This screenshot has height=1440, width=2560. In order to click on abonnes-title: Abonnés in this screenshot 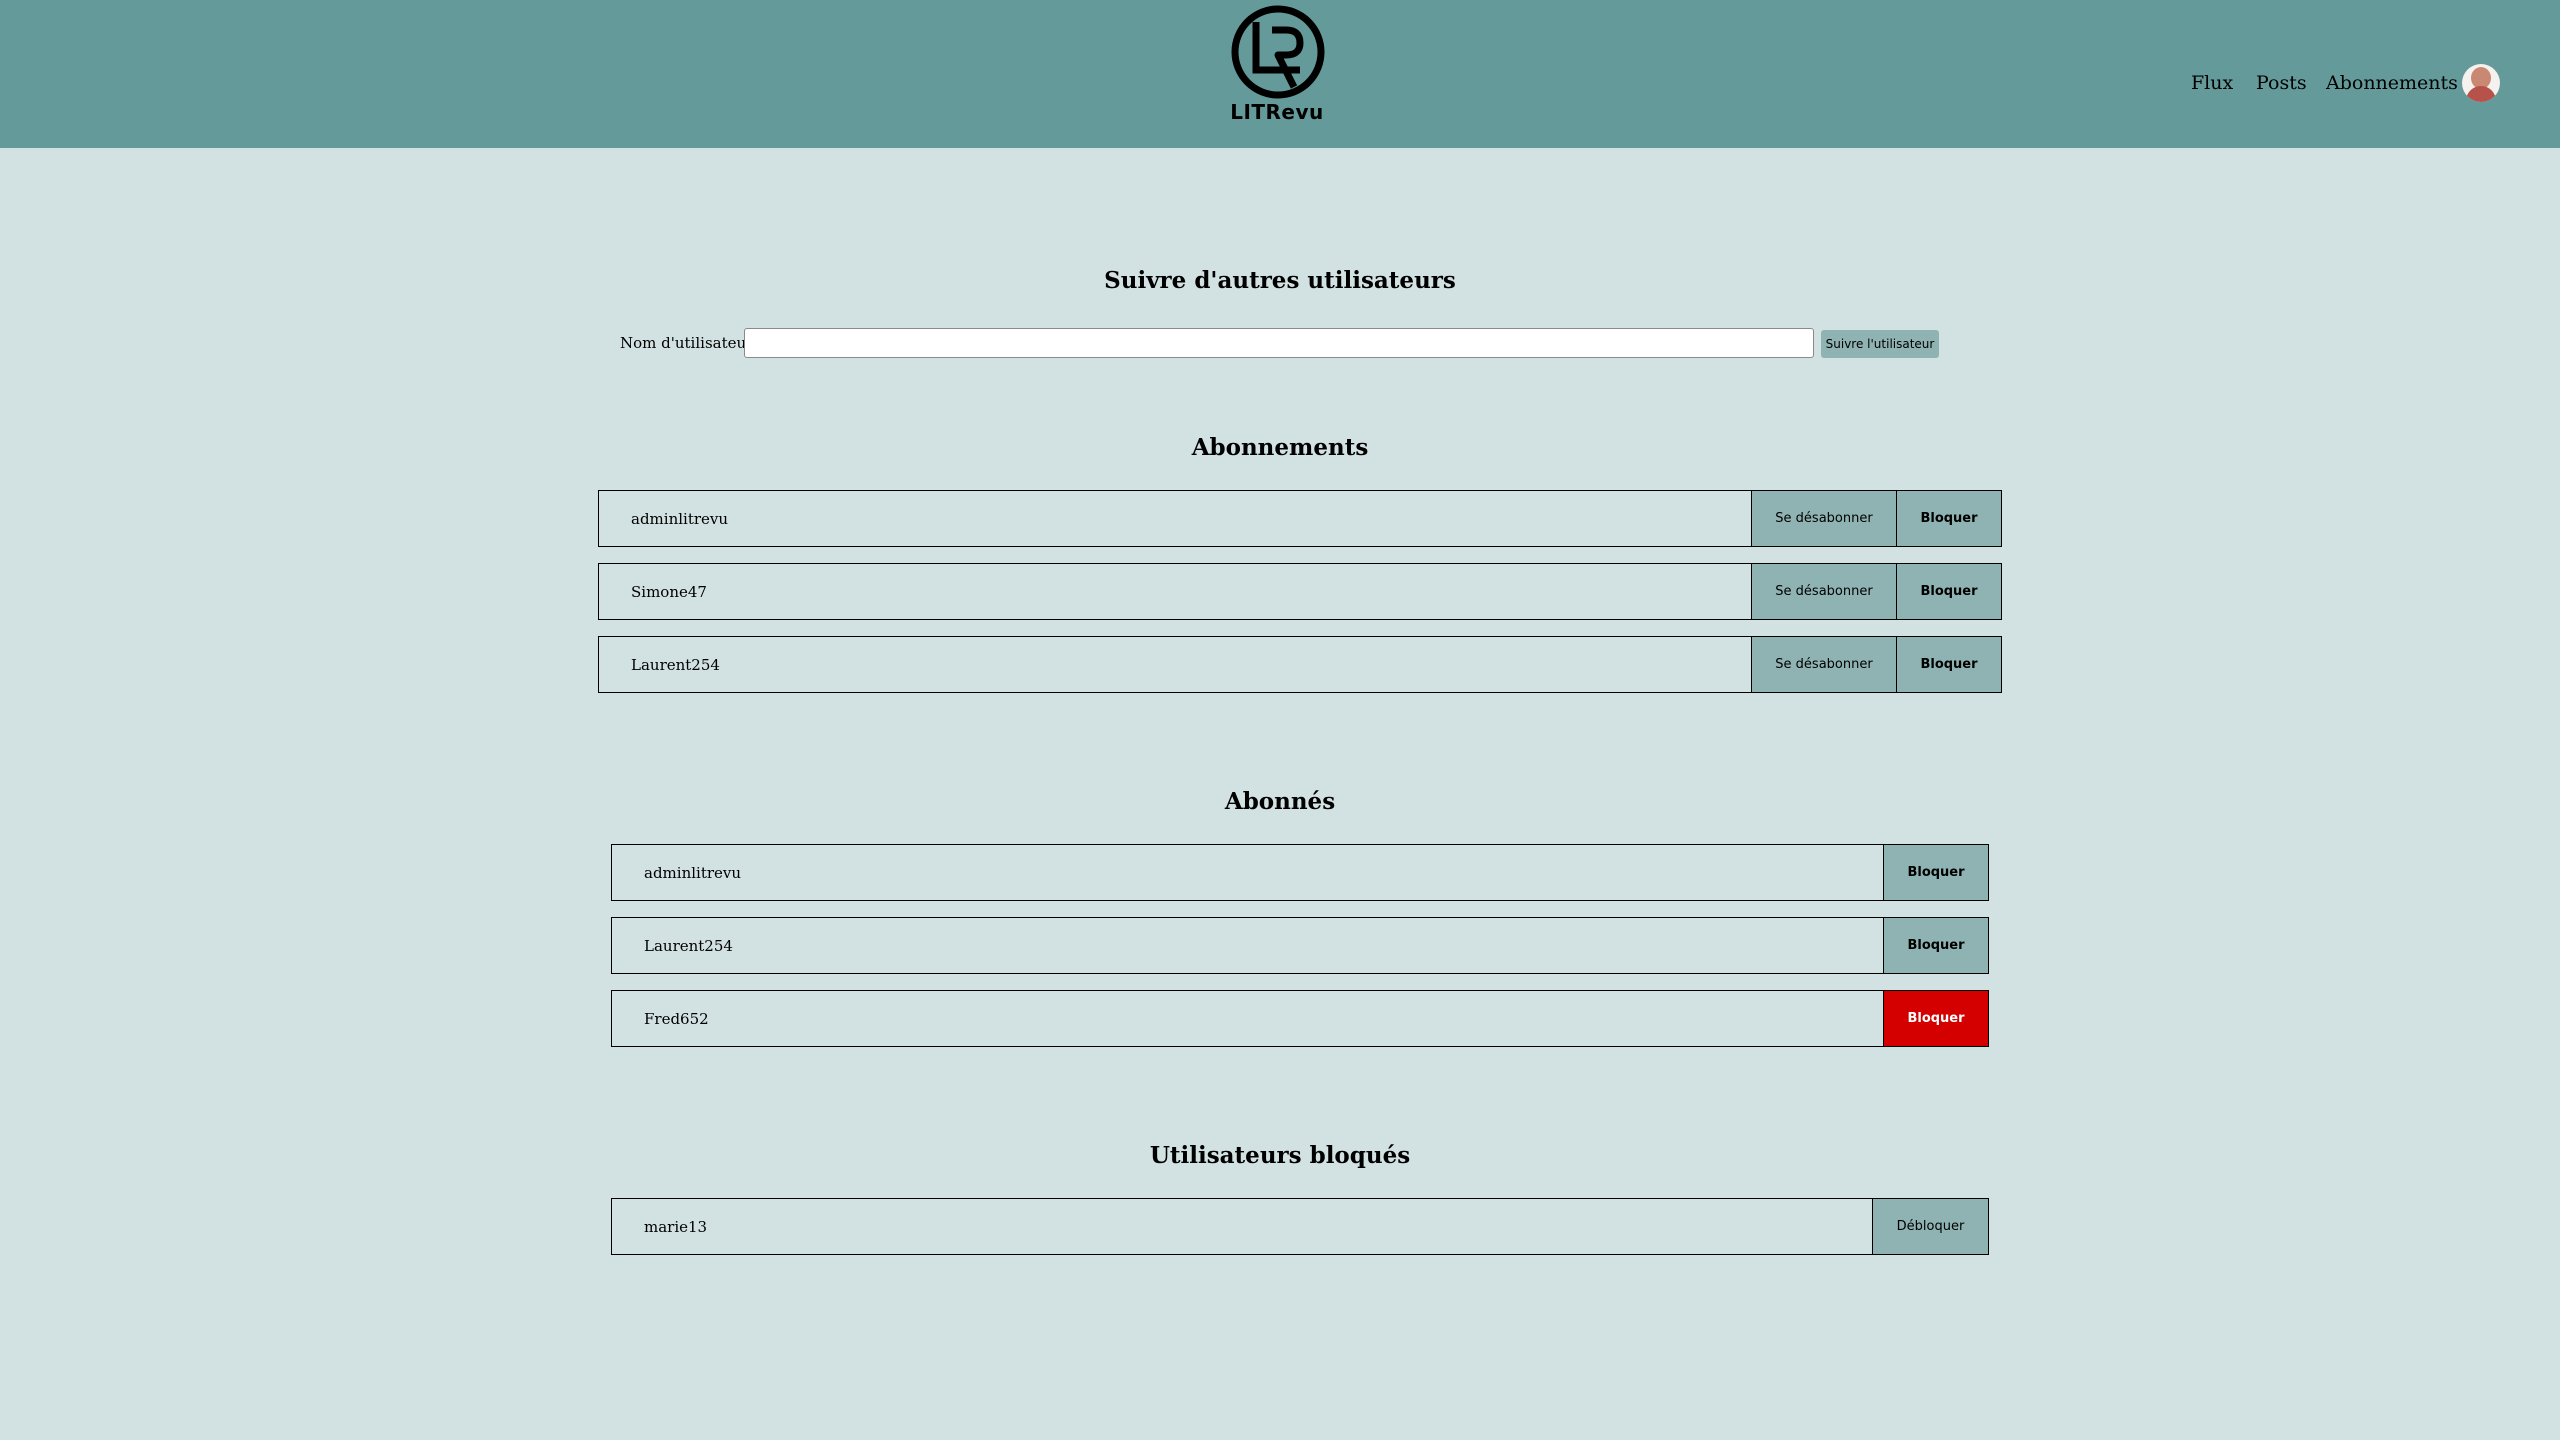, I will do `click(1280, 801)`.